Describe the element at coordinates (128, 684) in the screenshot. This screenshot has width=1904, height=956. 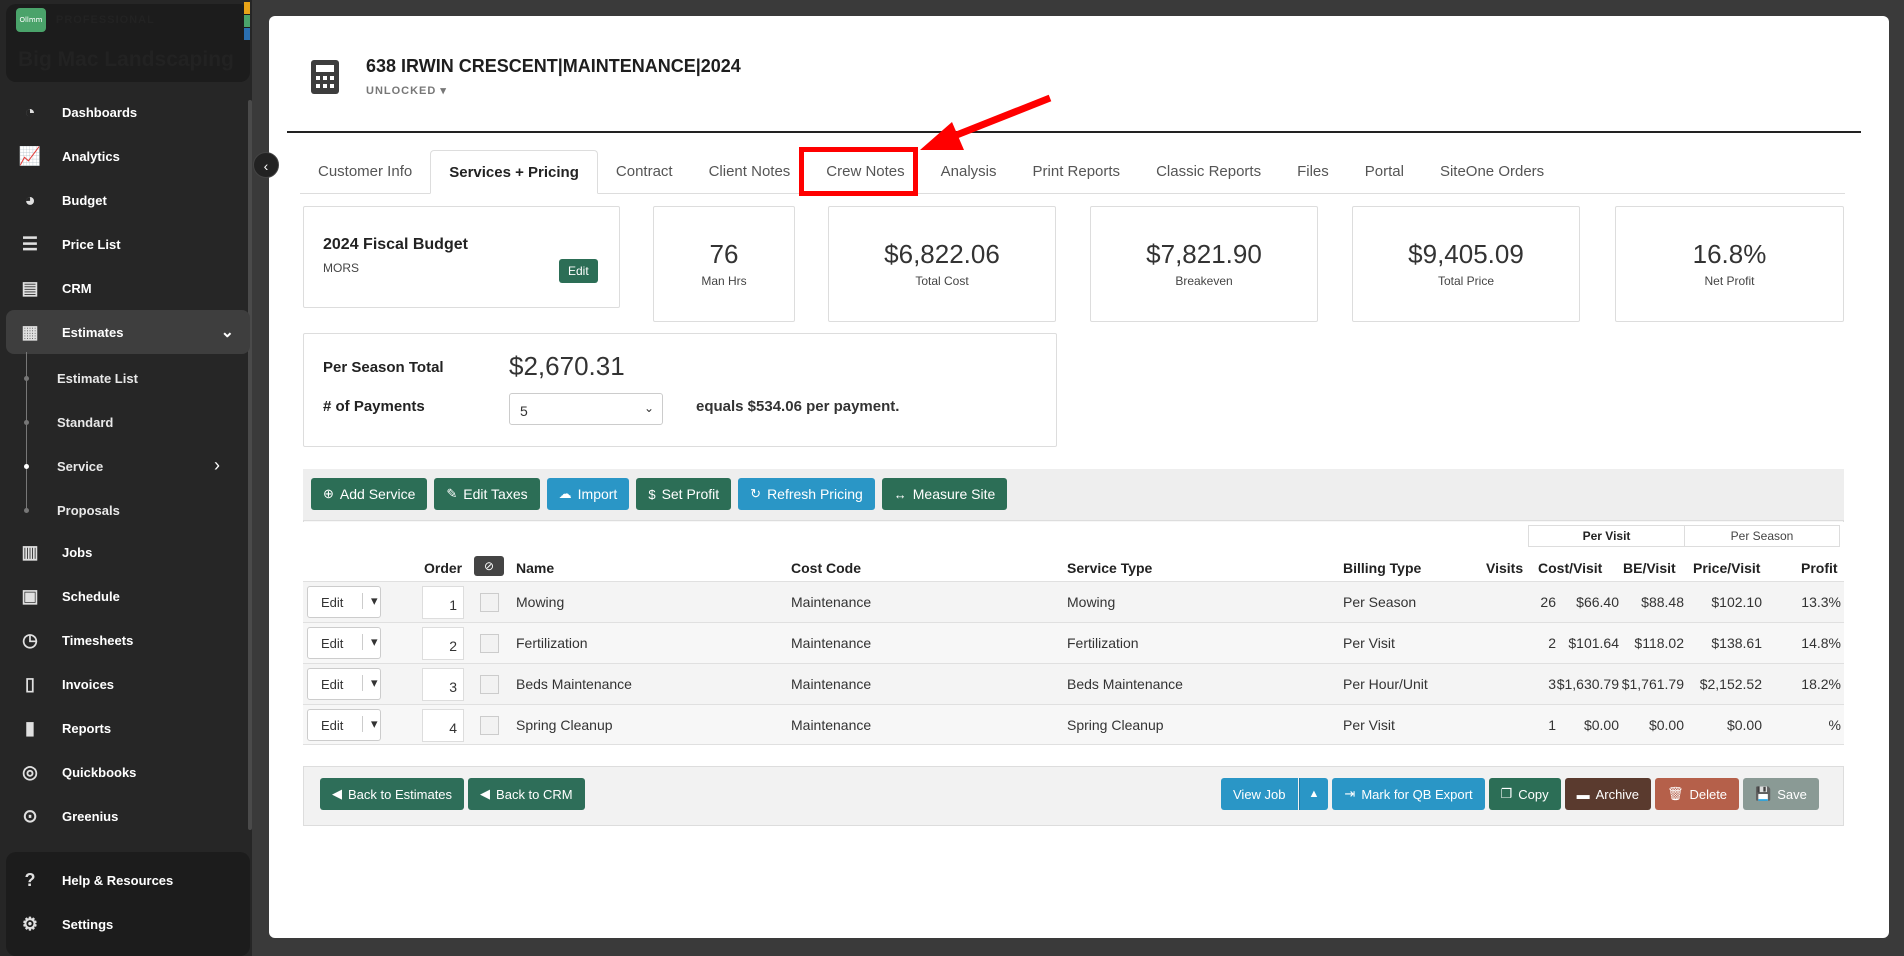
I see `nav-invoices: ▯ Invoices` at that location.